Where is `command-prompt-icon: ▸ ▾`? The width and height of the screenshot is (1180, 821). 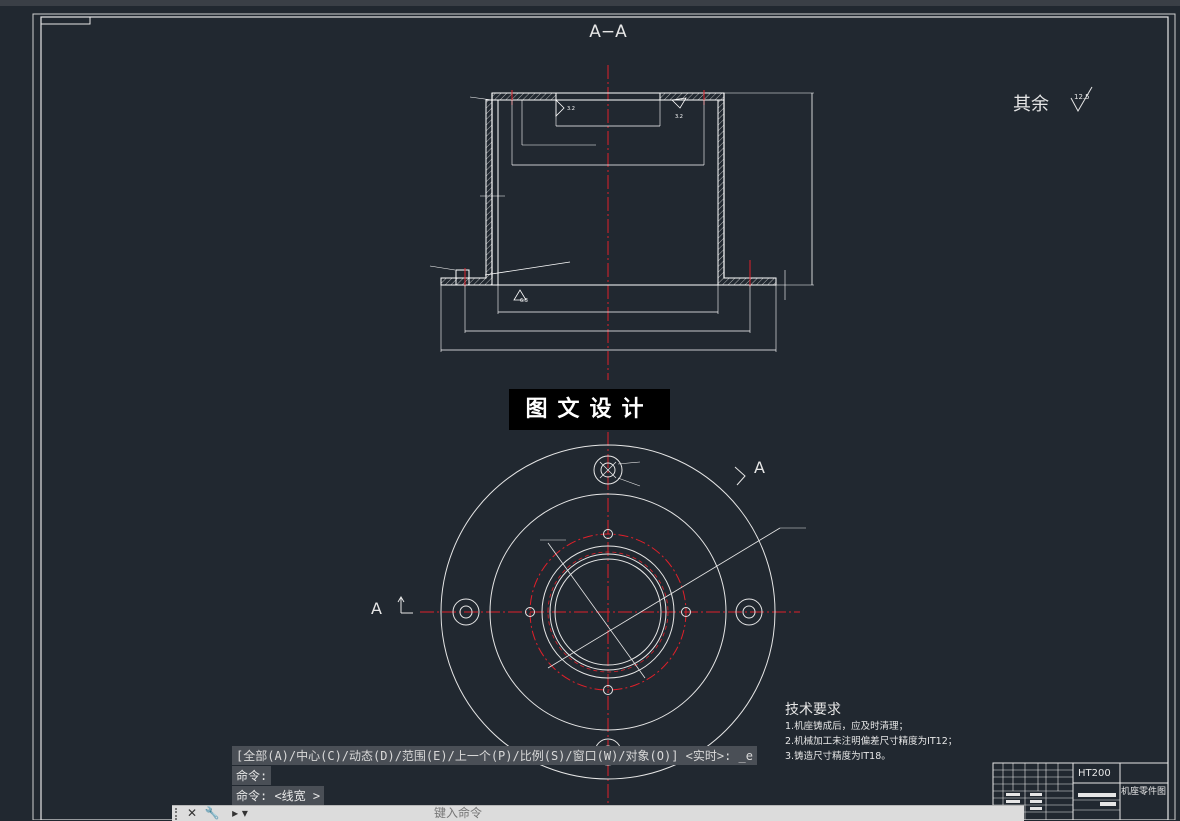 command-prompt-icon: ▸ ▾ is located at coordinates (240, 813).